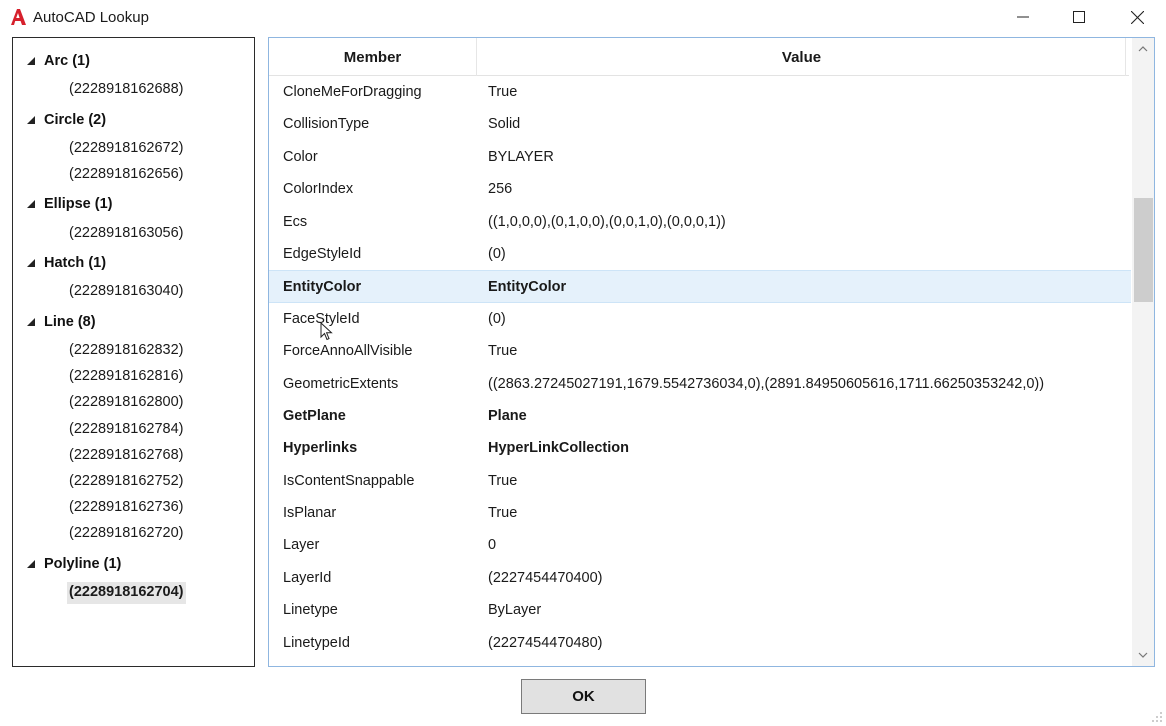 The height and width of the screenshot is (726, 1166). I want to click on value-cell: 256, so click(500, 189).